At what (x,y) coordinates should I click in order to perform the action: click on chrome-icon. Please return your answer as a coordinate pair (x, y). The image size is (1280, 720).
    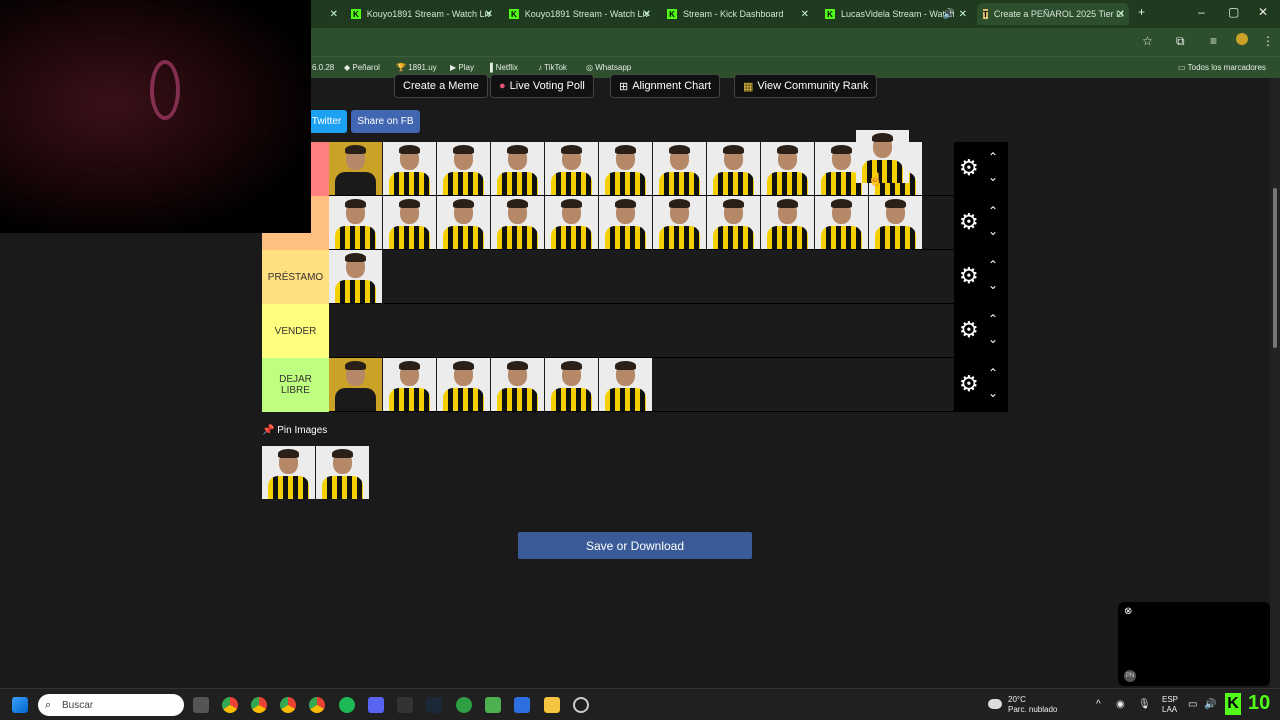
    Looking at the image, I should click on (230, 705).